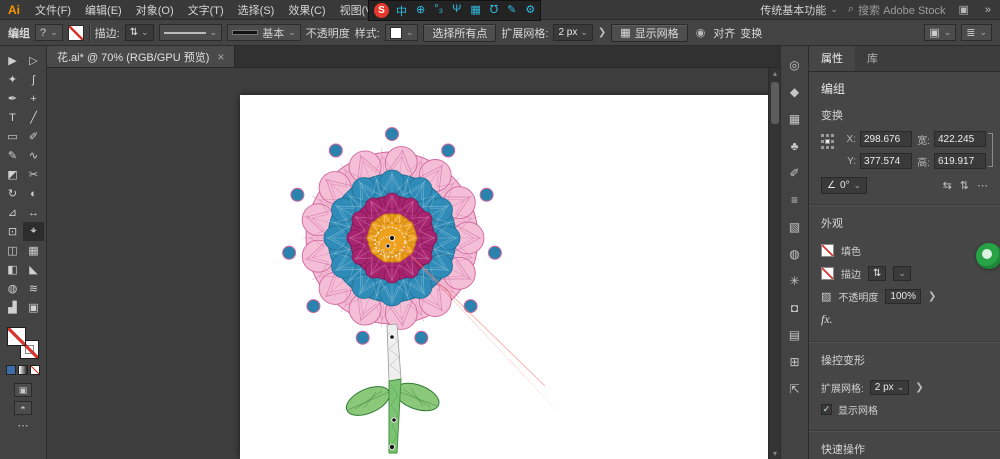 This screenshot has height=459, width=1000. I want to click on overlay-crosshair-icon: ⊕, so click(420, 11).